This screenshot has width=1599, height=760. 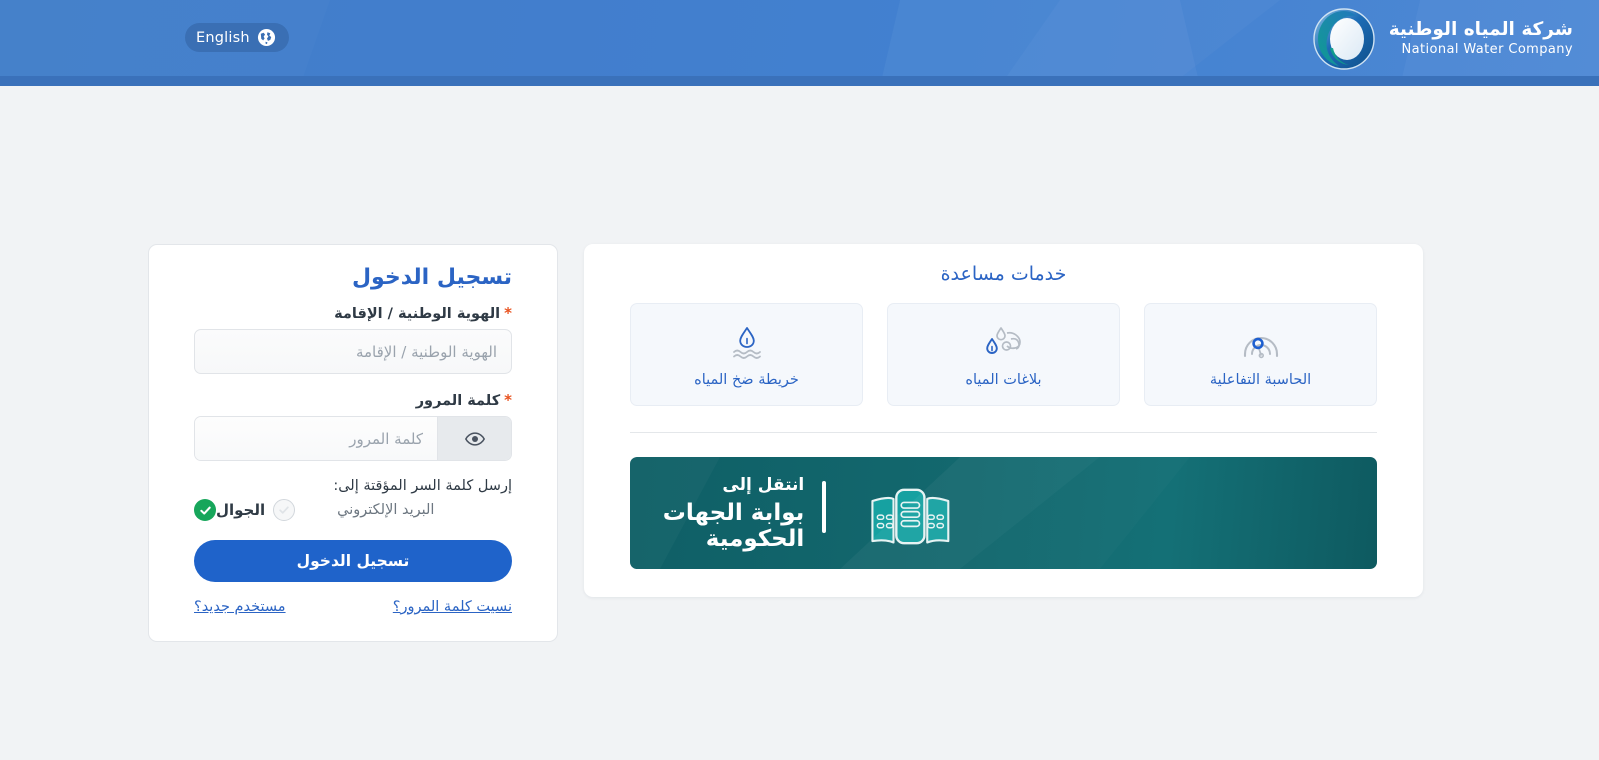 What do you see at coordinates (1003, 379) in the screenshot?
I see `service-tile-label: بلاغات المياه` at bounding box center [1003, 379].